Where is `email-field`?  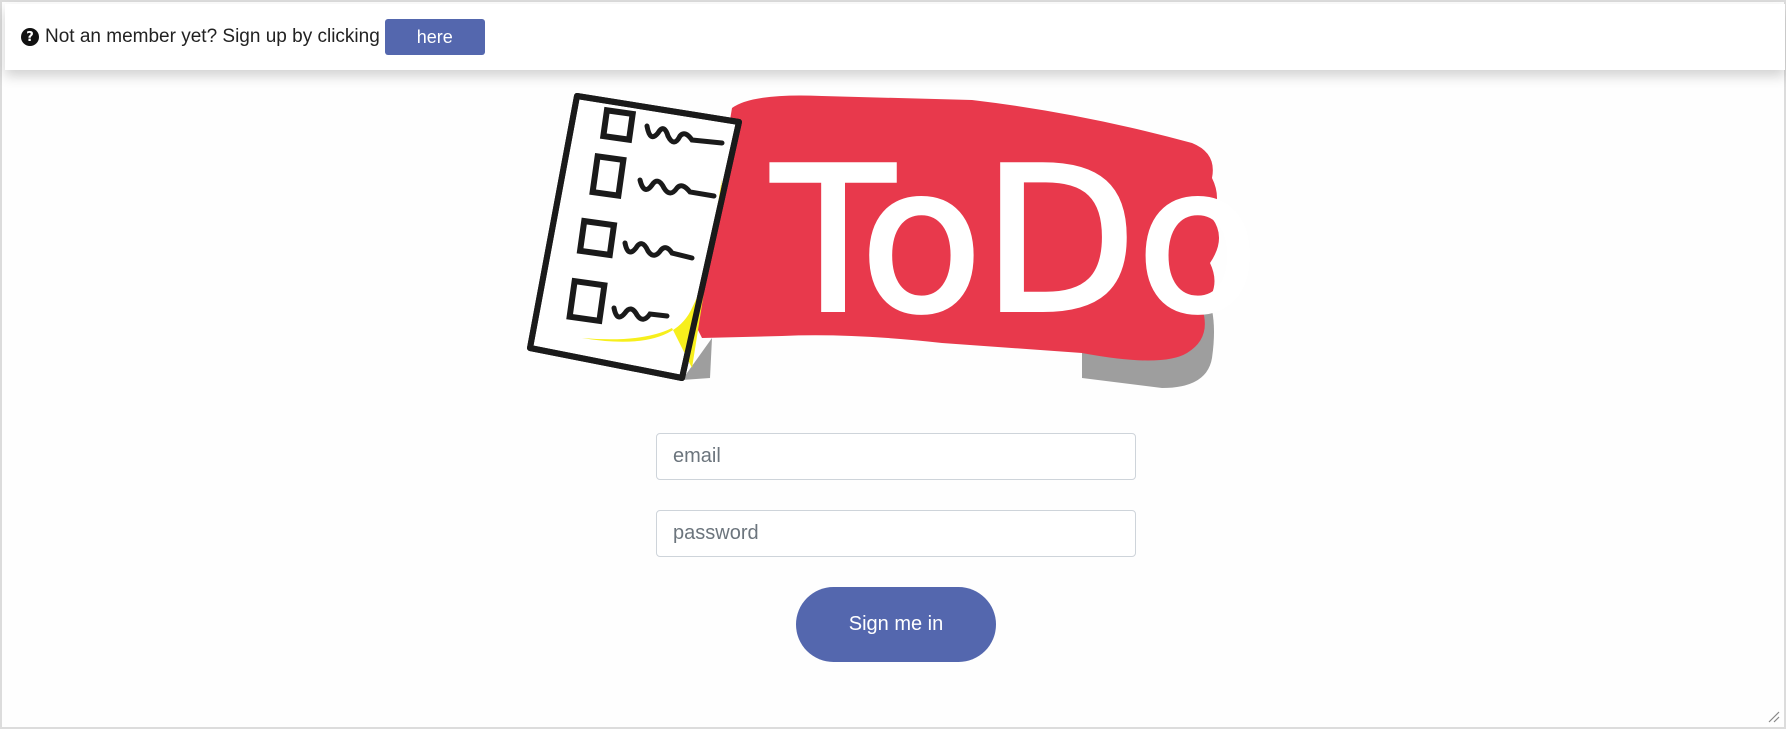 email-field is located at coordinates (896, 456).